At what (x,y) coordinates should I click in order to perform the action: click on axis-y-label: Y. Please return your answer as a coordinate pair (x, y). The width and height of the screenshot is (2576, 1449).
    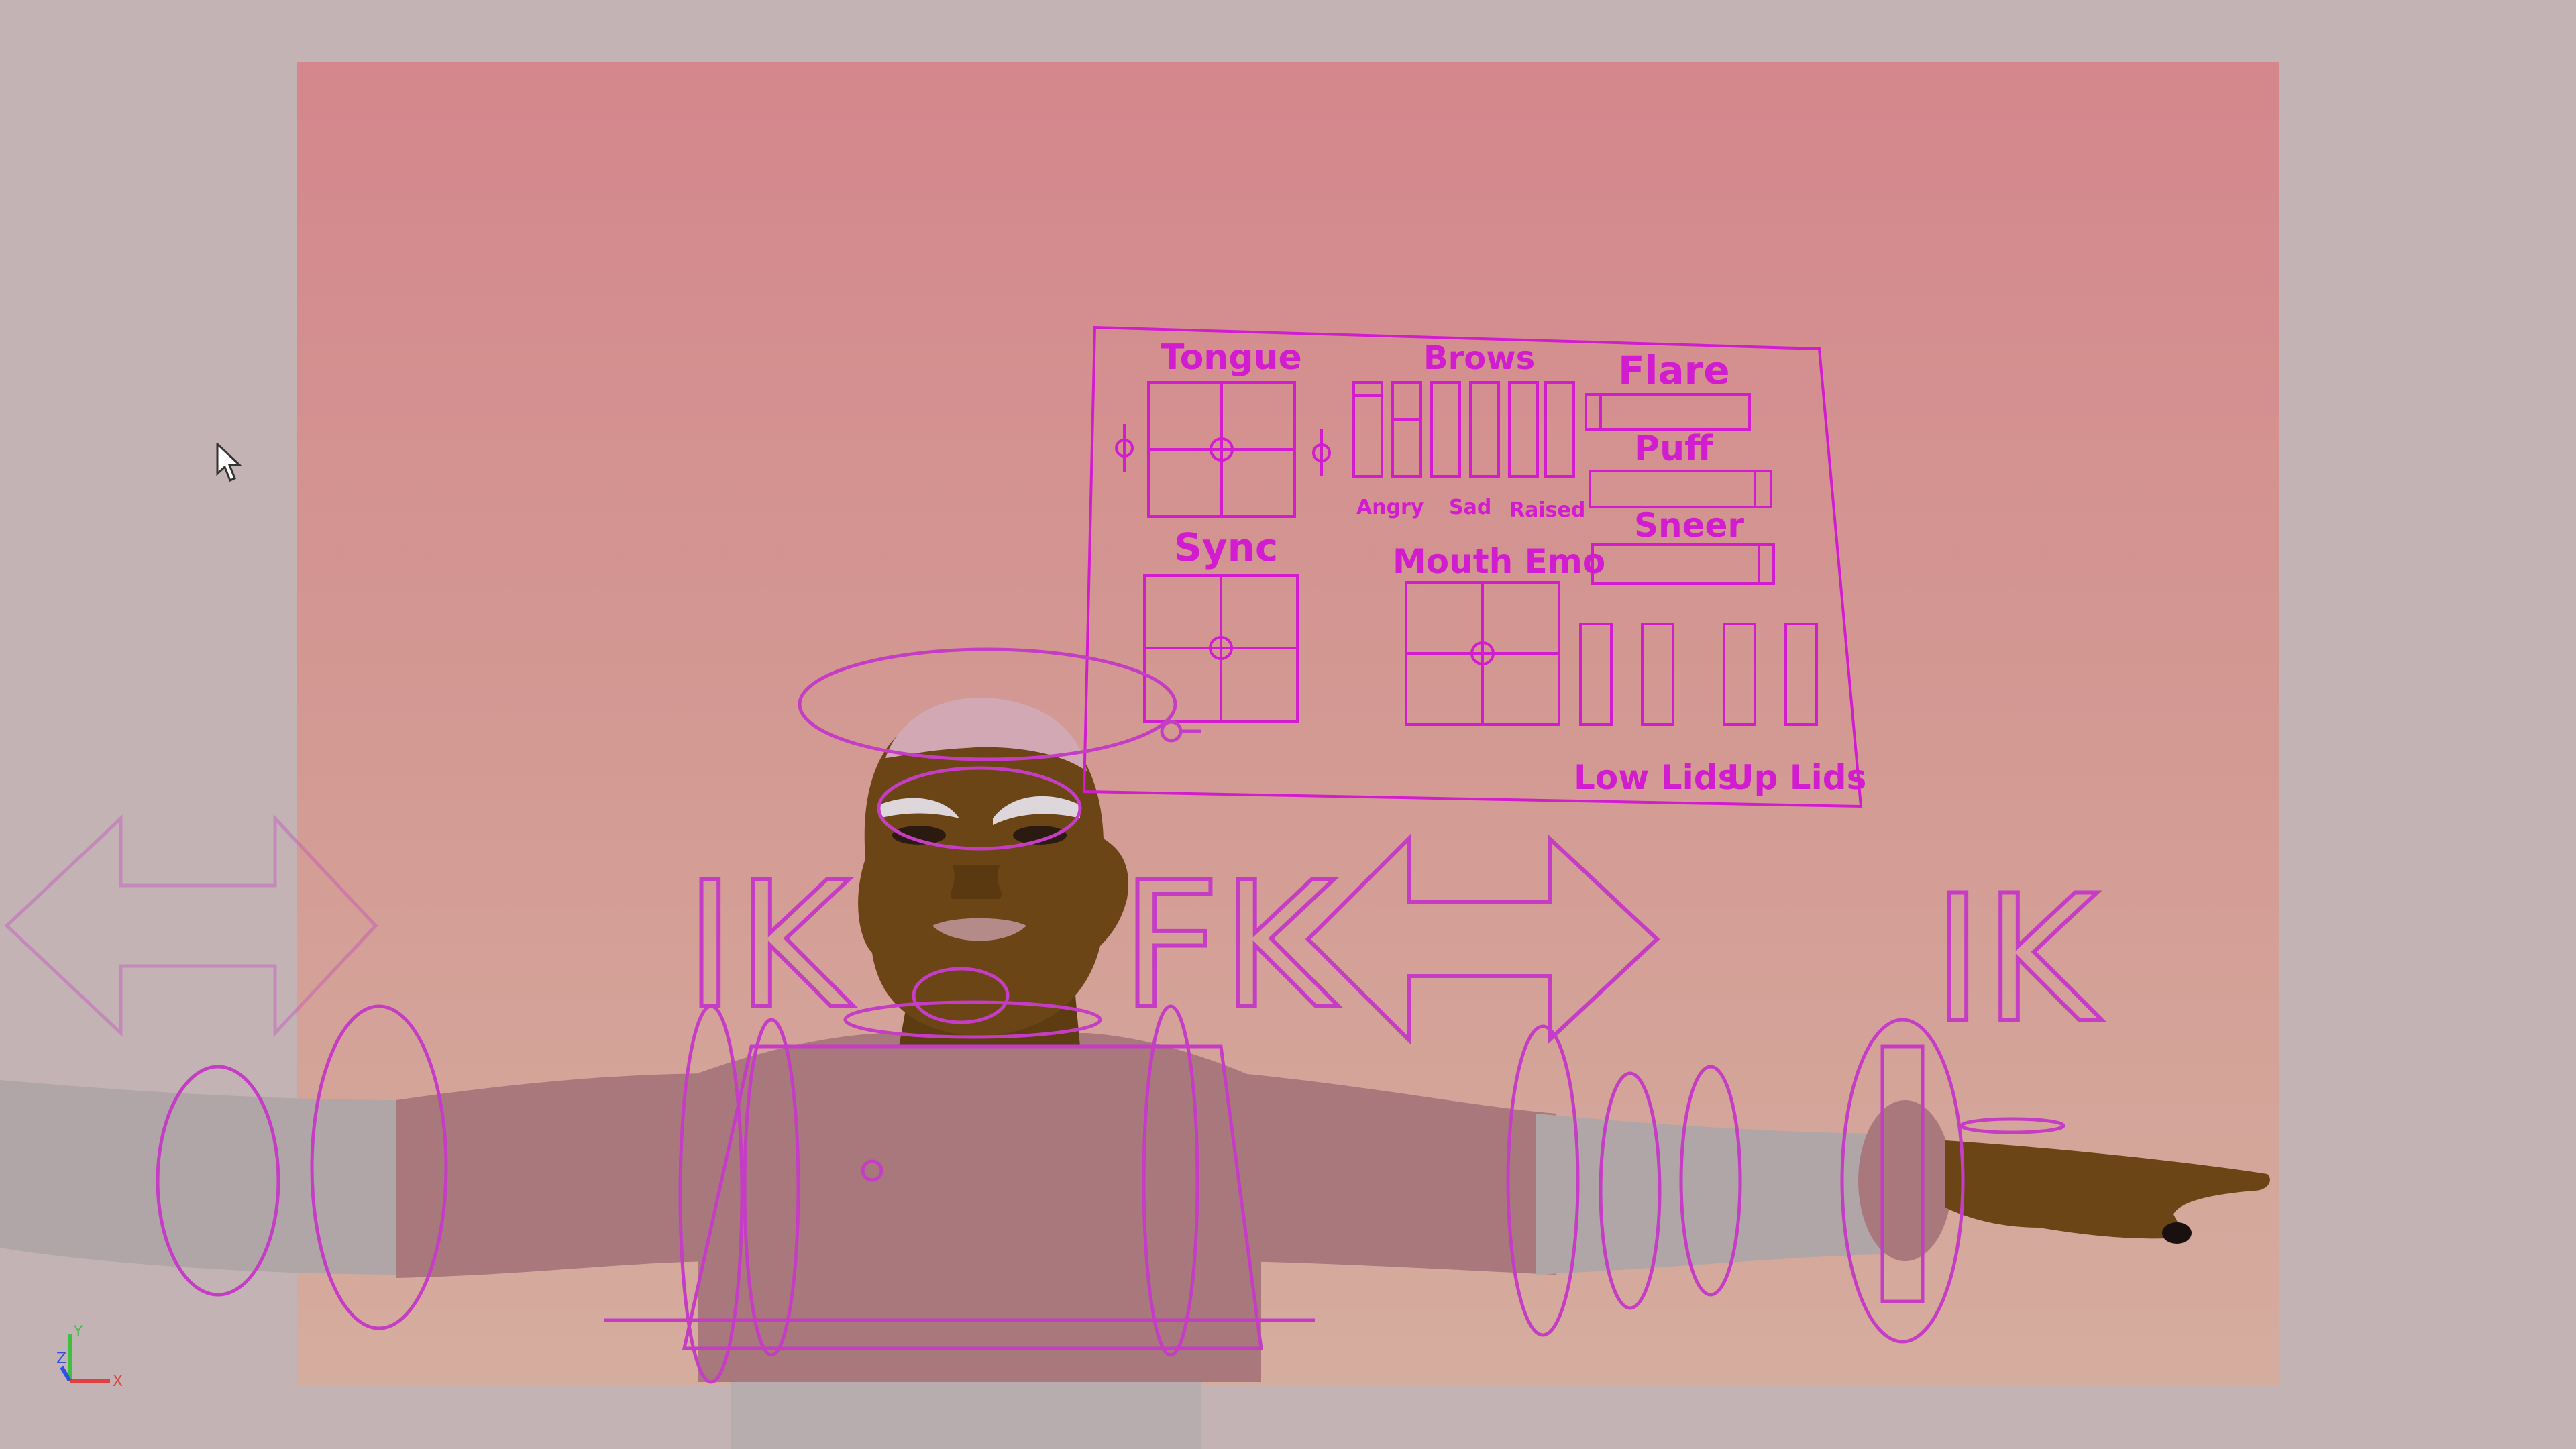
    Looking at the image, I should click on (78, 1332).